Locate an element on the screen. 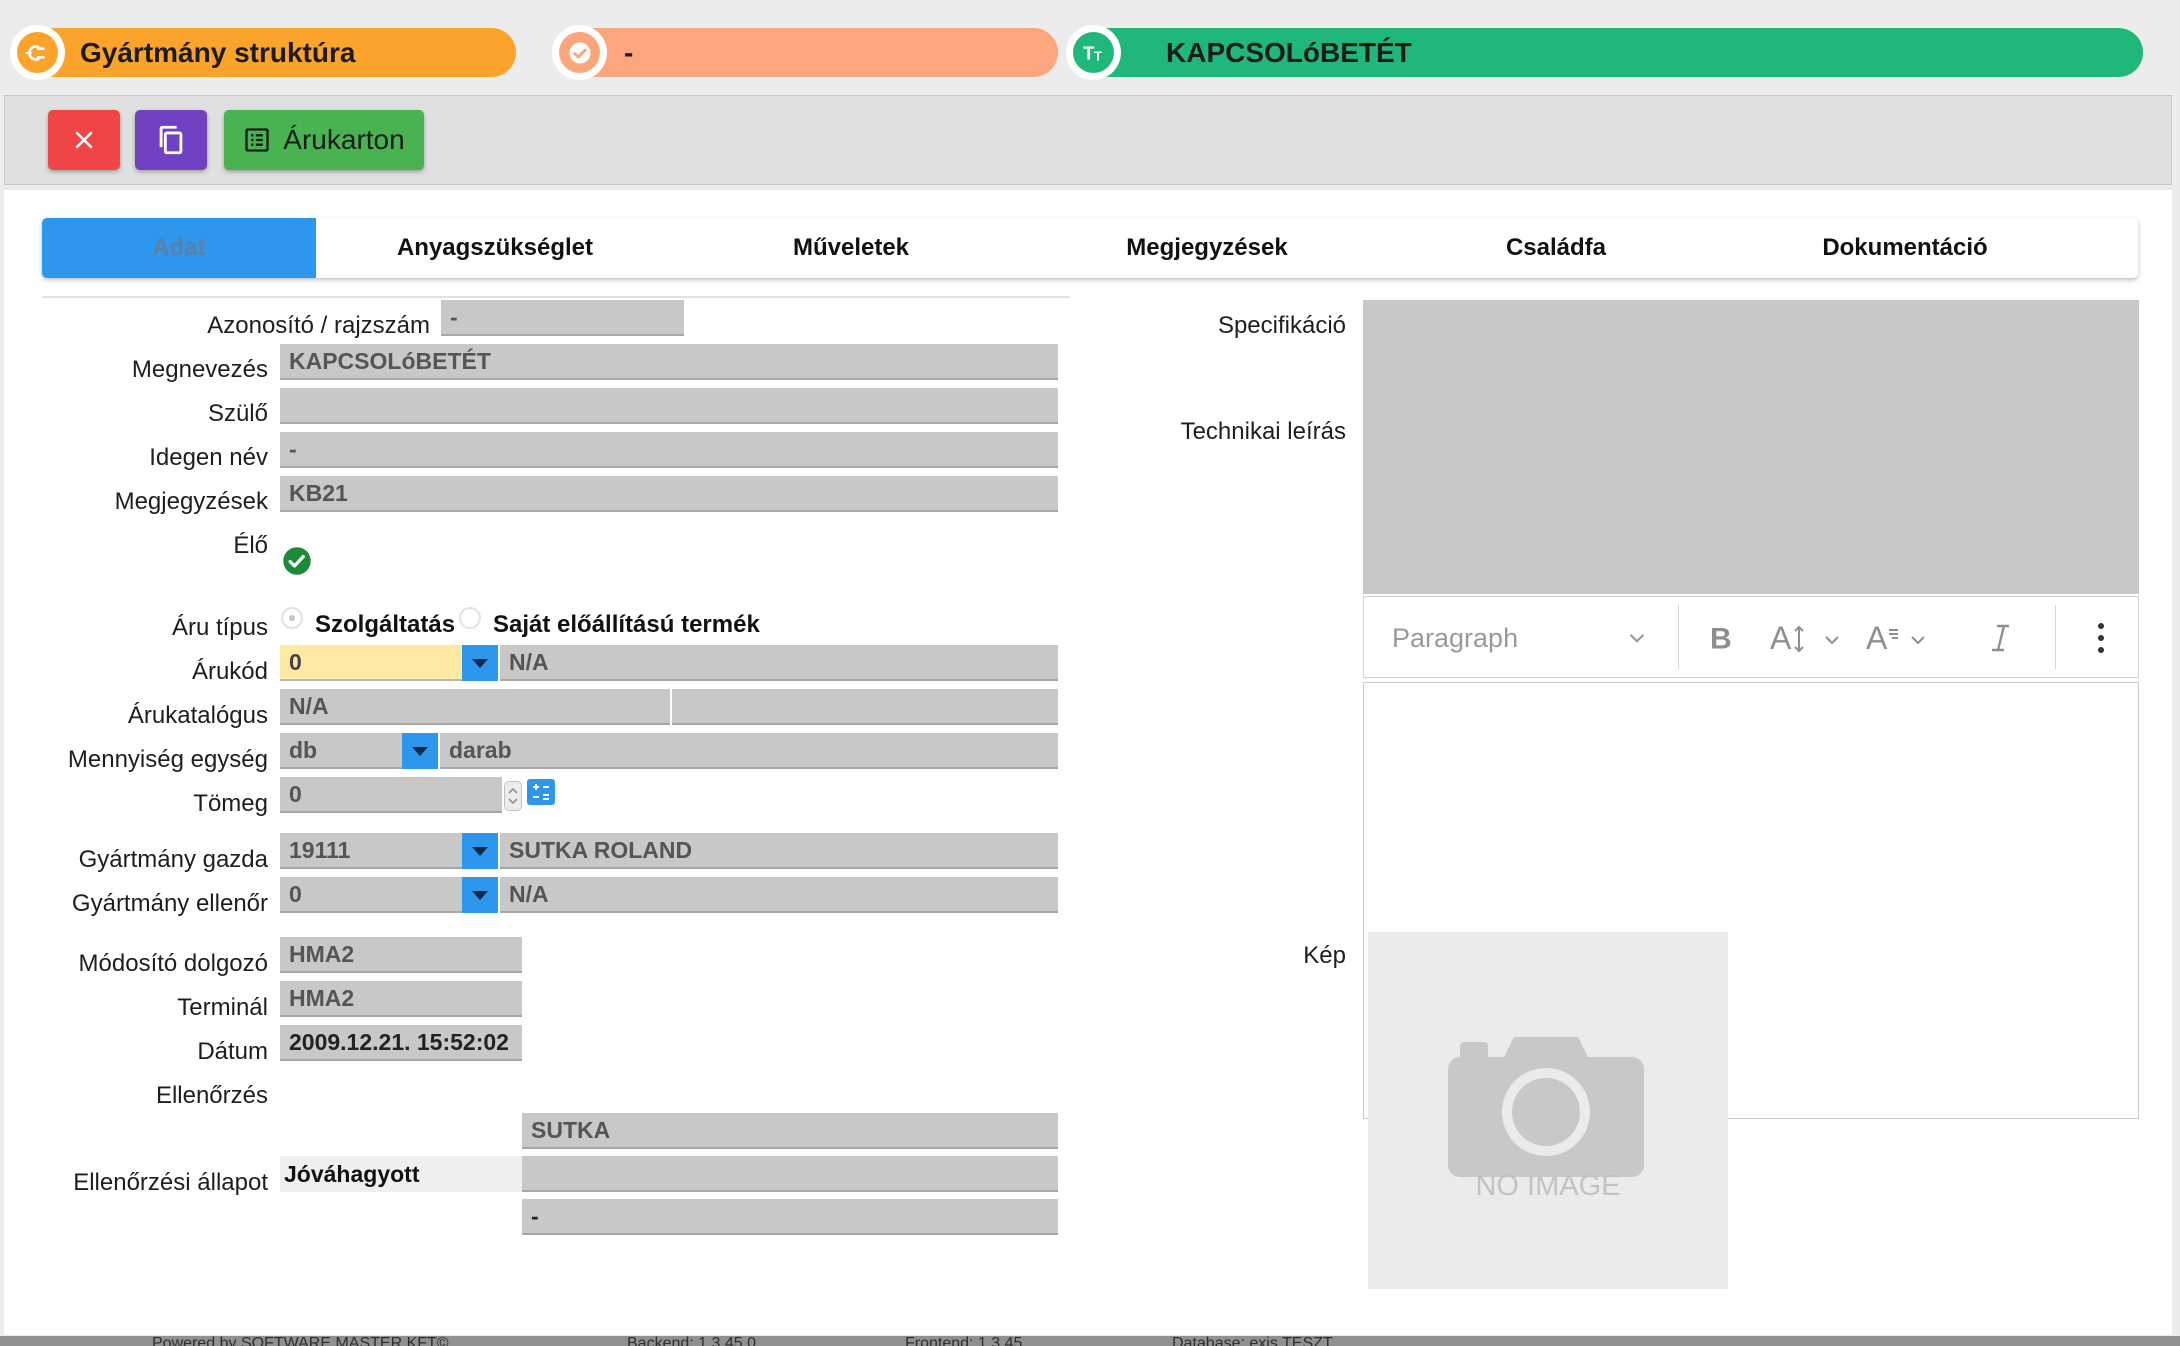  specifikacio-field is located at coordinates (1751, 447).